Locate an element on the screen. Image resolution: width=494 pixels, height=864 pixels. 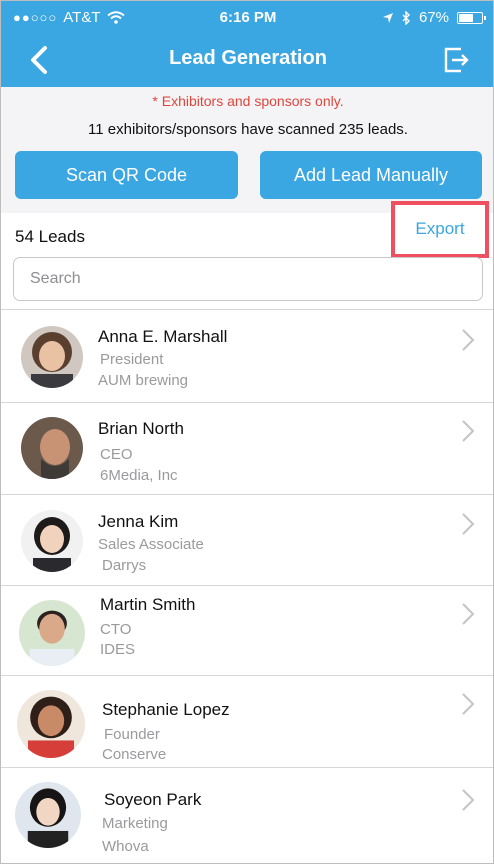
list-item: Brian North CEO 6Media, Inc is located at coordinates (247, 448).